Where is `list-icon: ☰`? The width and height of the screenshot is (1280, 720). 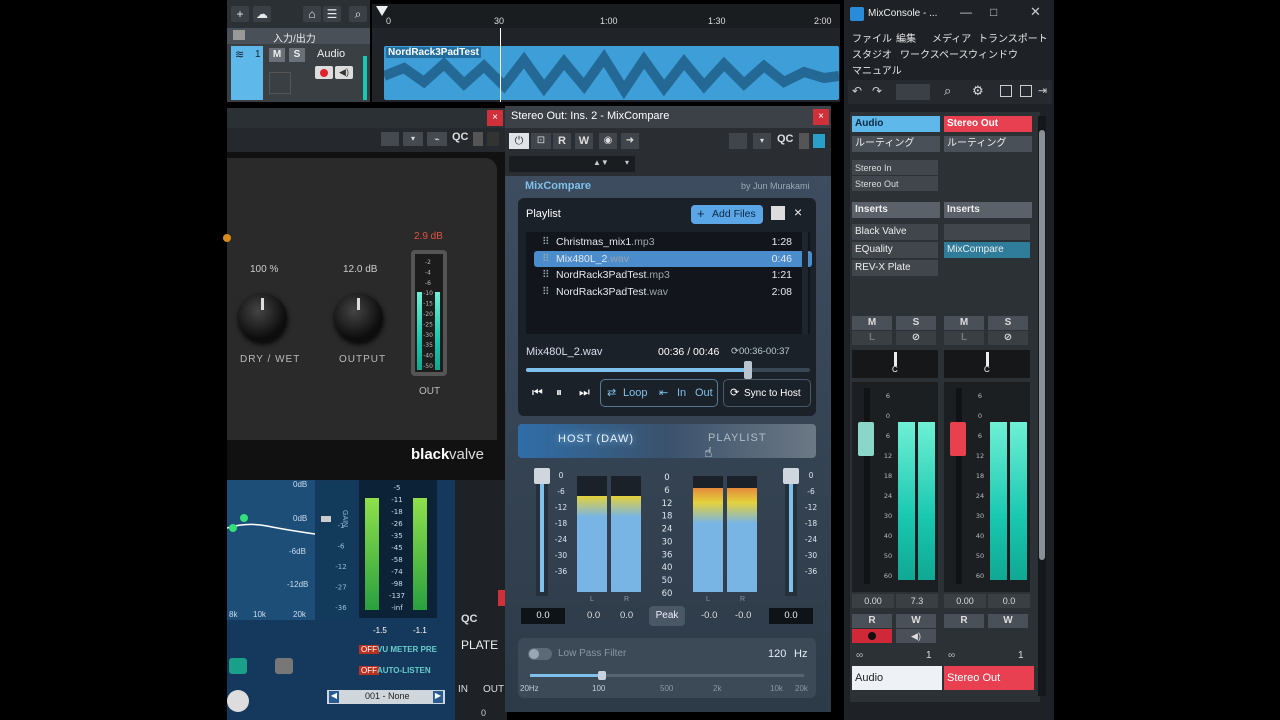
list-icon: ☰ is located at coordinates (332, 14).